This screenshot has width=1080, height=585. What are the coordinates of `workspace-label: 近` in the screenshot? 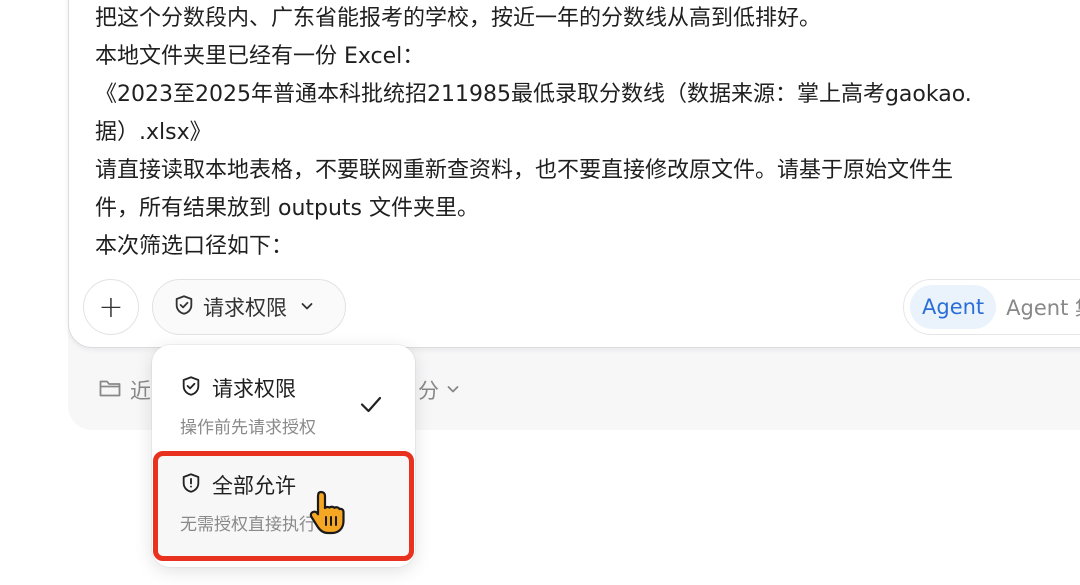 It's located at (140, 391).